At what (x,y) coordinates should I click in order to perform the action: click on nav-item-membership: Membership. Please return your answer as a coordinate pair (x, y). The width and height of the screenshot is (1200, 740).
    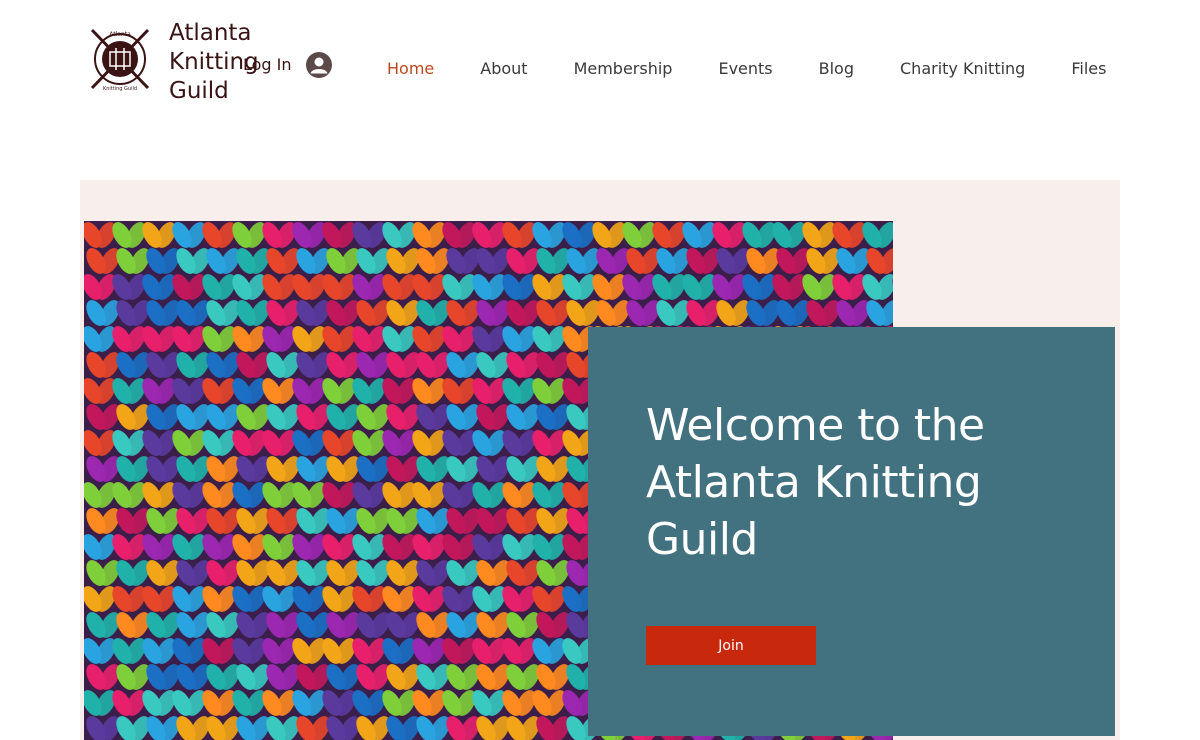
    Looking at the image, I should click on (623, 70).